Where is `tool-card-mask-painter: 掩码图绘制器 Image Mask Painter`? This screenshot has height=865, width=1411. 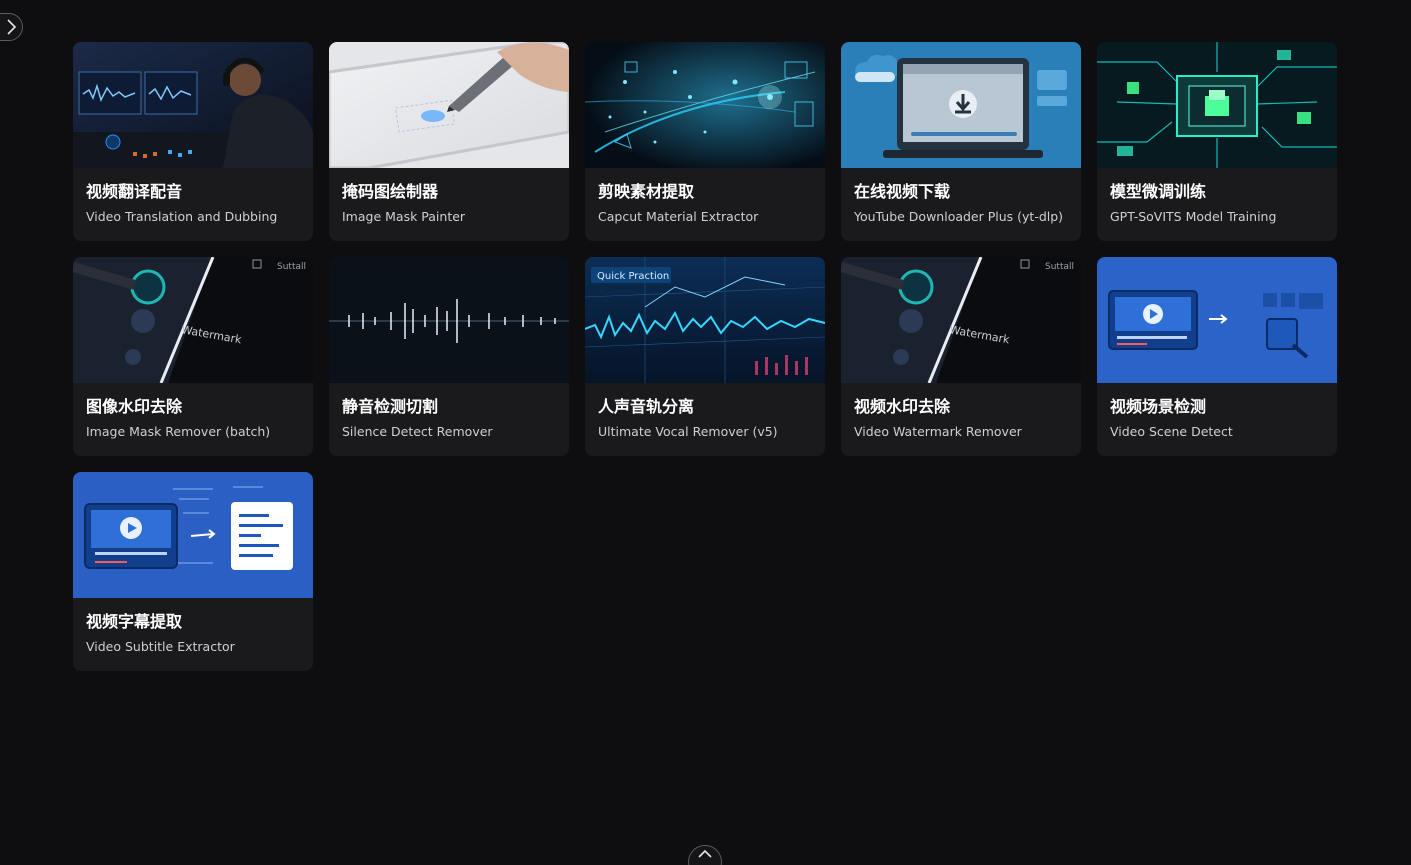 tool-card-mask-painter: 掩码图绘制器 Image Mask Painter is located at coordinates (449, 141).